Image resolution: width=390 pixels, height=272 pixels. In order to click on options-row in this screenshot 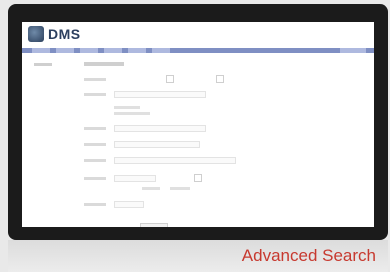, I will do `click(166, 188)`.